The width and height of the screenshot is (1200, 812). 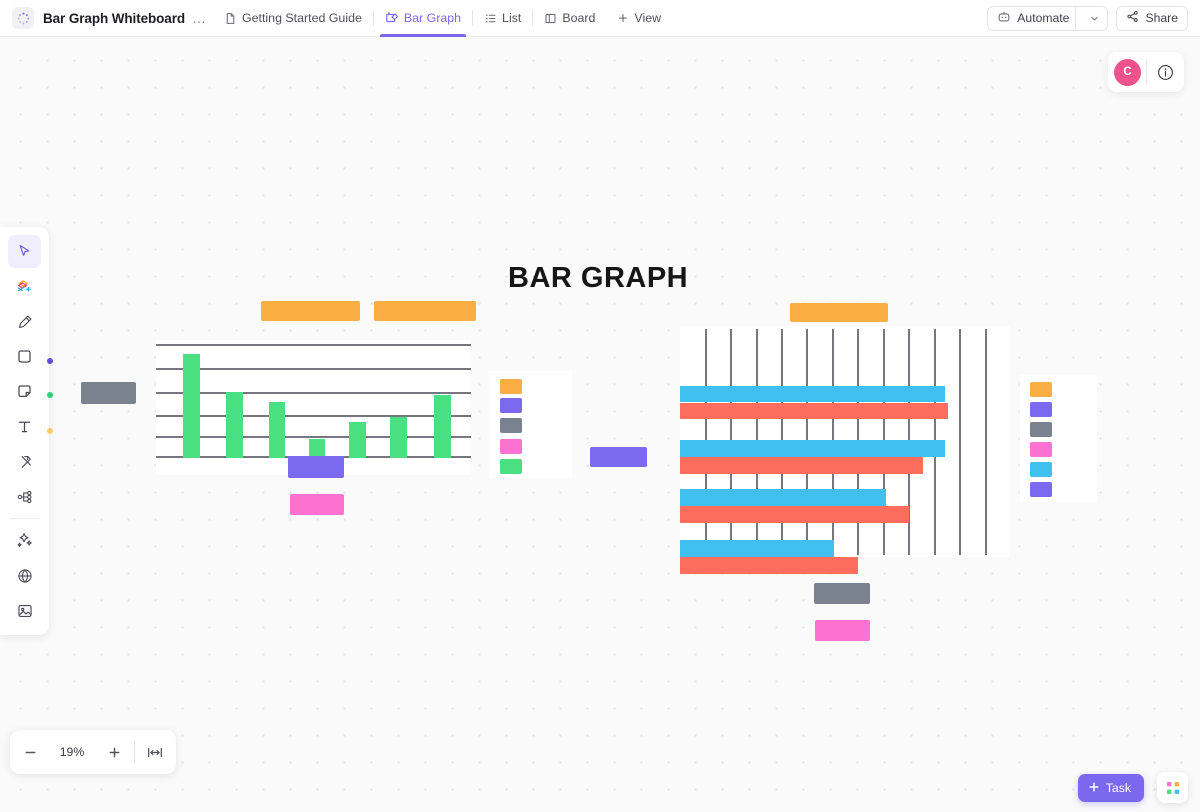 I want to click on shapes-library-tool, so click(x=24, y=286).